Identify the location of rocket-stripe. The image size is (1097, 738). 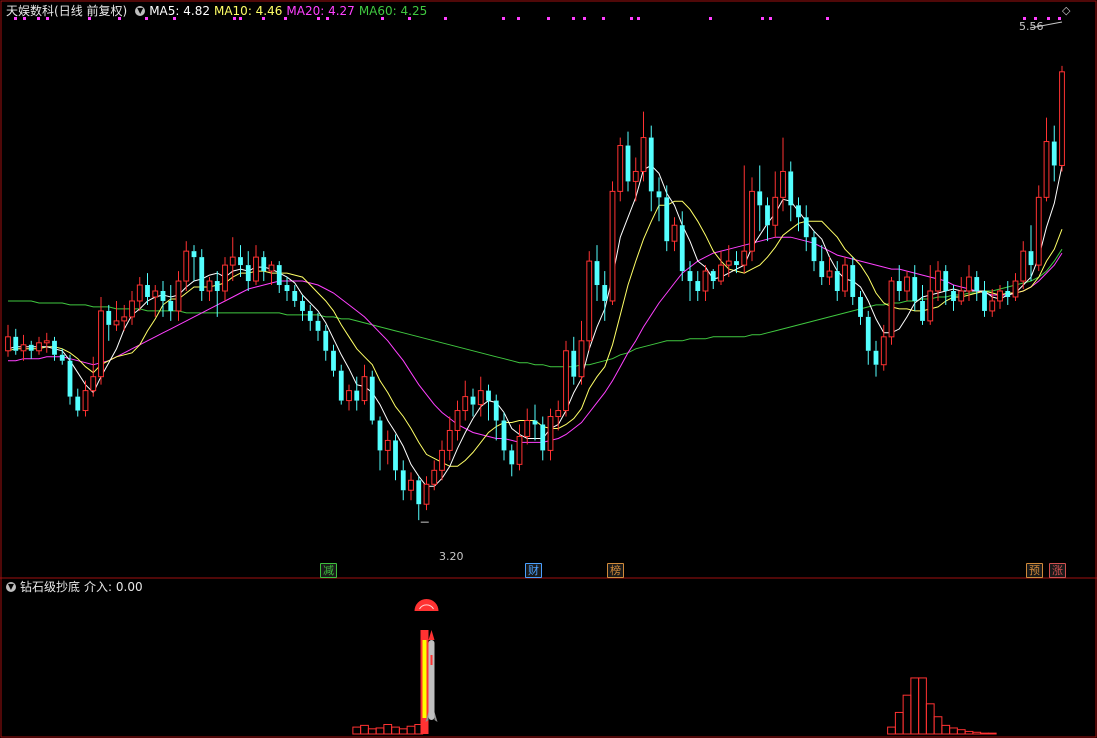
(431, 660).